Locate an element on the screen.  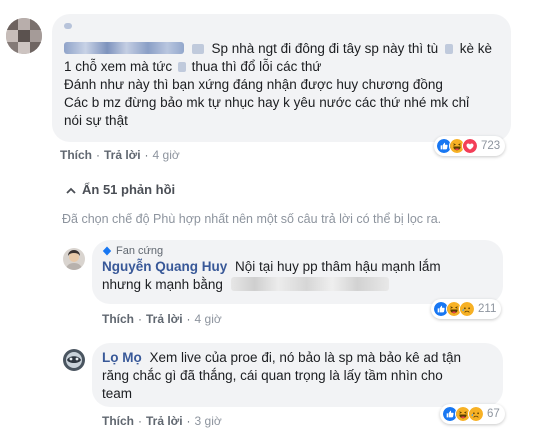
reaction-count: 67 is located at coordinates (493, 414).